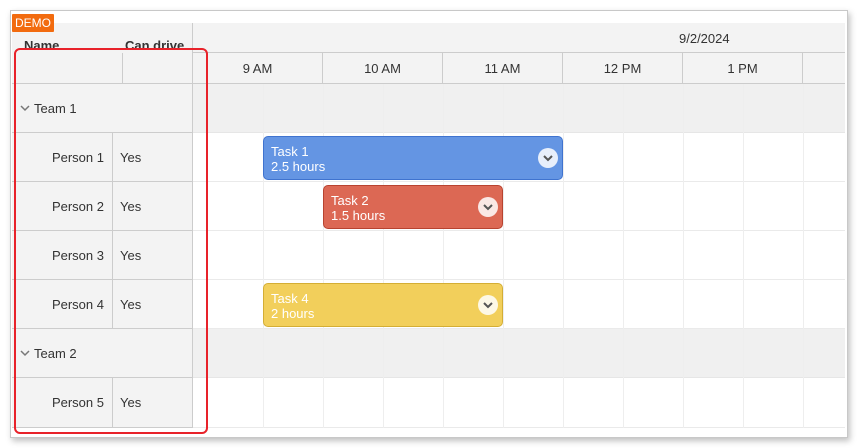  Describe the element at coordinates (62, 255) in the screenshot. I see `resource-name: Person 3` at that location.